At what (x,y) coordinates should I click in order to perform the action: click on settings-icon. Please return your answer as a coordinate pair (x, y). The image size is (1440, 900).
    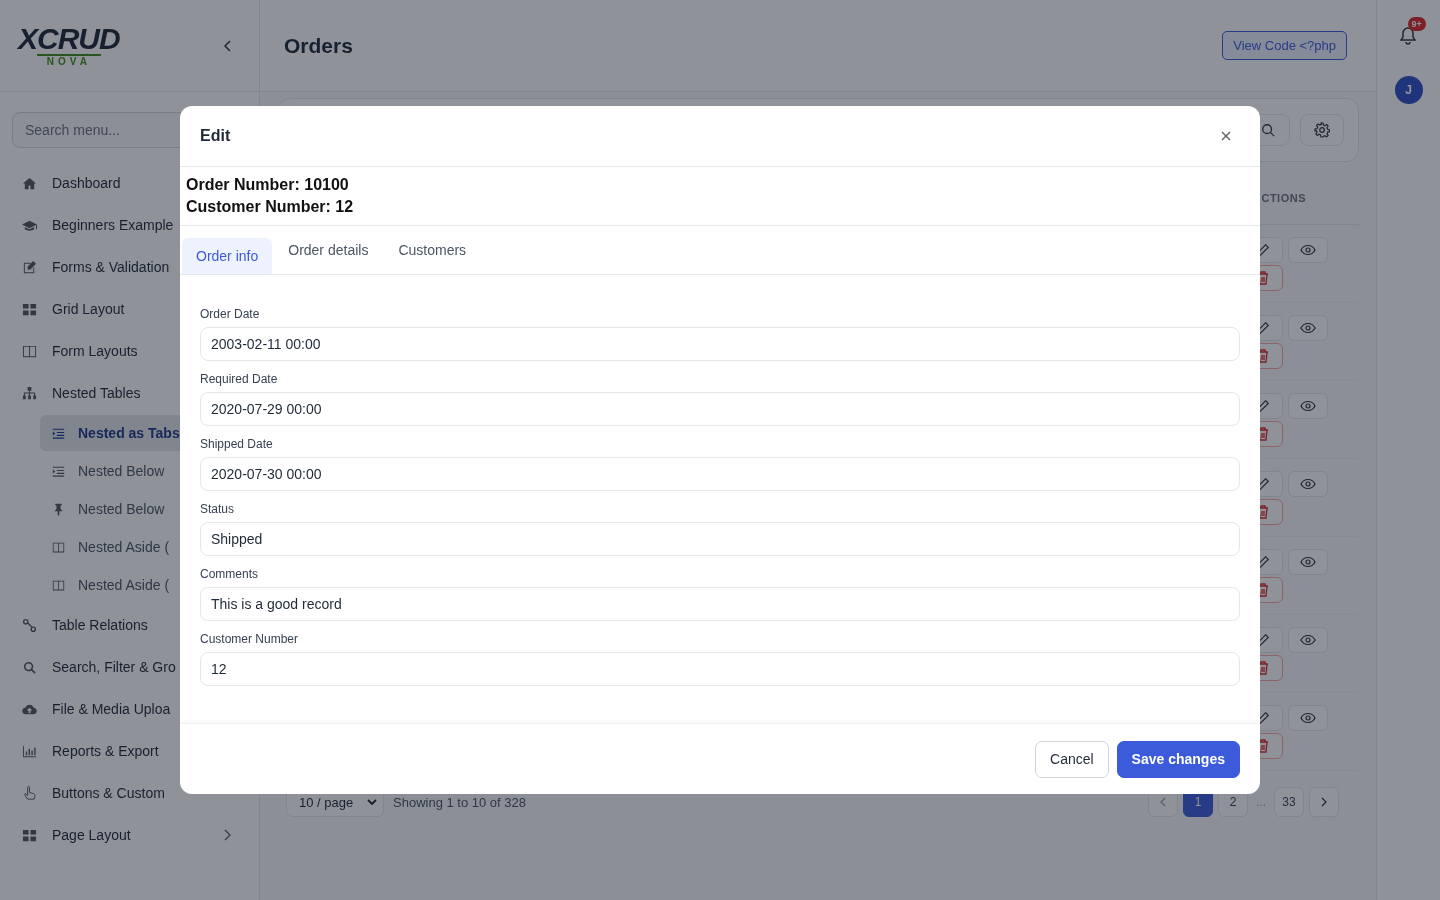
    Looking at the image, I should click on (1322, 130).